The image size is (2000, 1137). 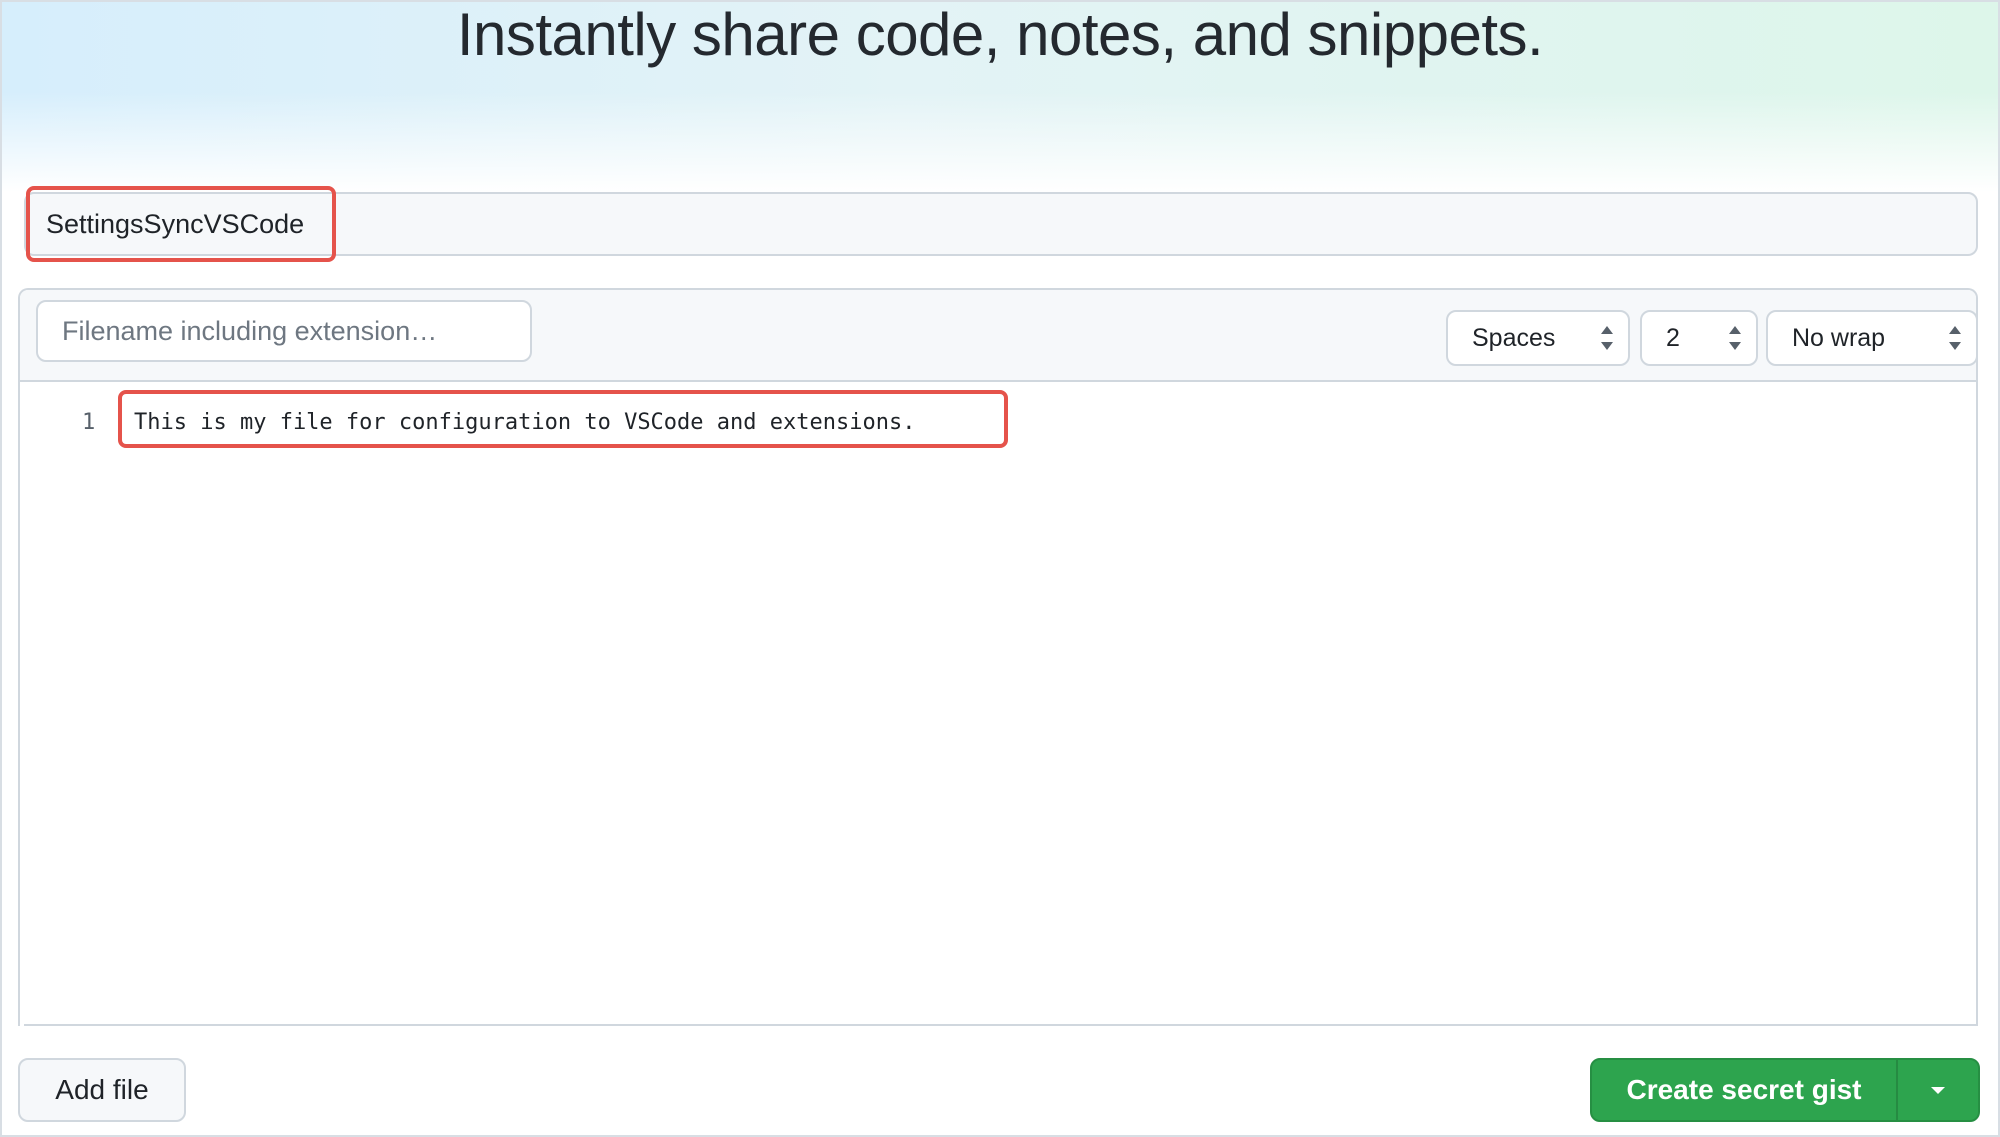 I want to click on divider, so click(x=1001, y=1025).